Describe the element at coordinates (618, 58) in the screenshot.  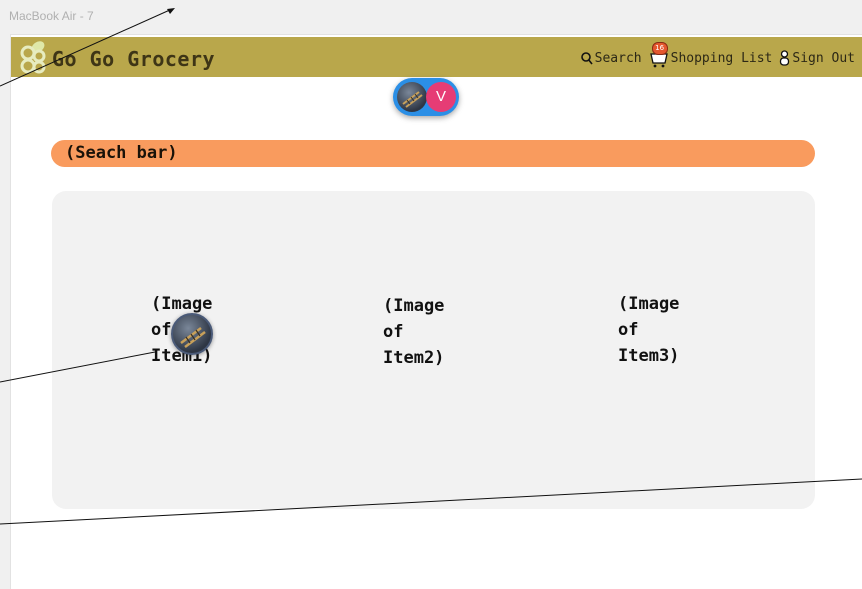
I see `nav-search-label: Search` at that location.